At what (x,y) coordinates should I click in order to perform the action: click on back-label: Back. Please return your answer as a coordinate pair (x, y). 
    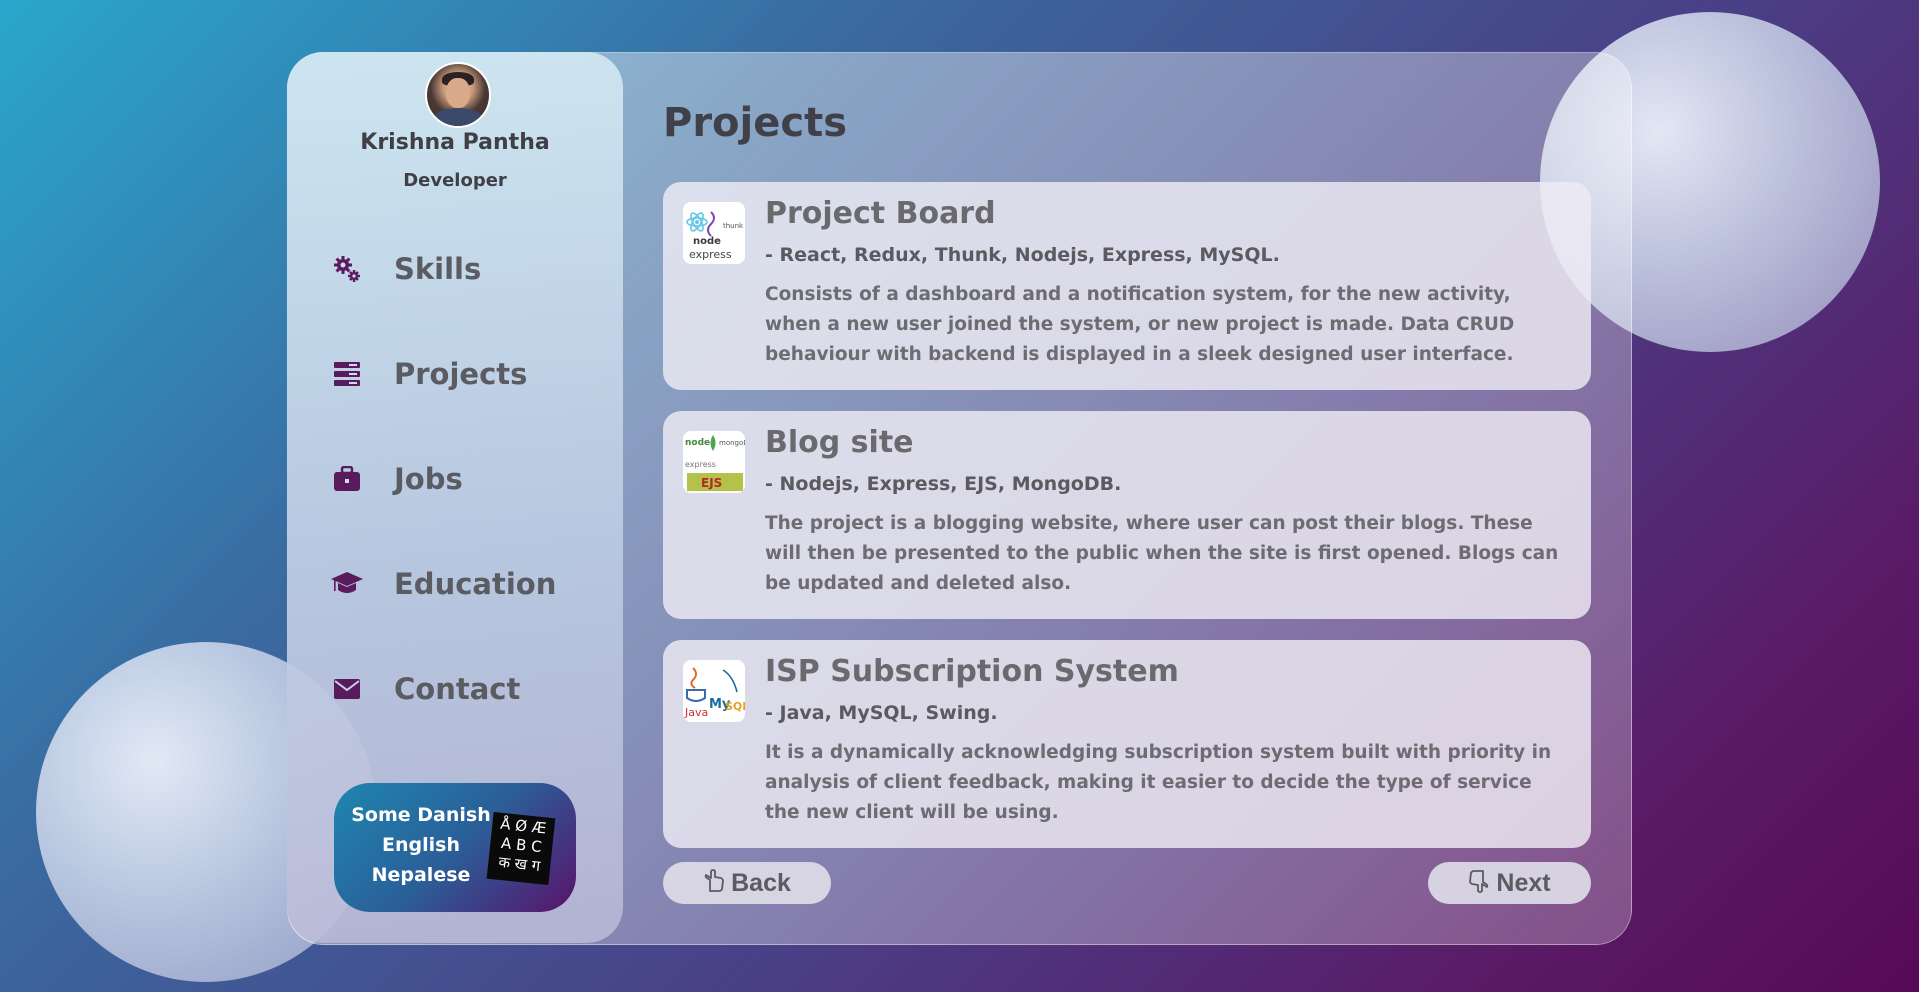
    Looking at the image, I should click on (761, 882).